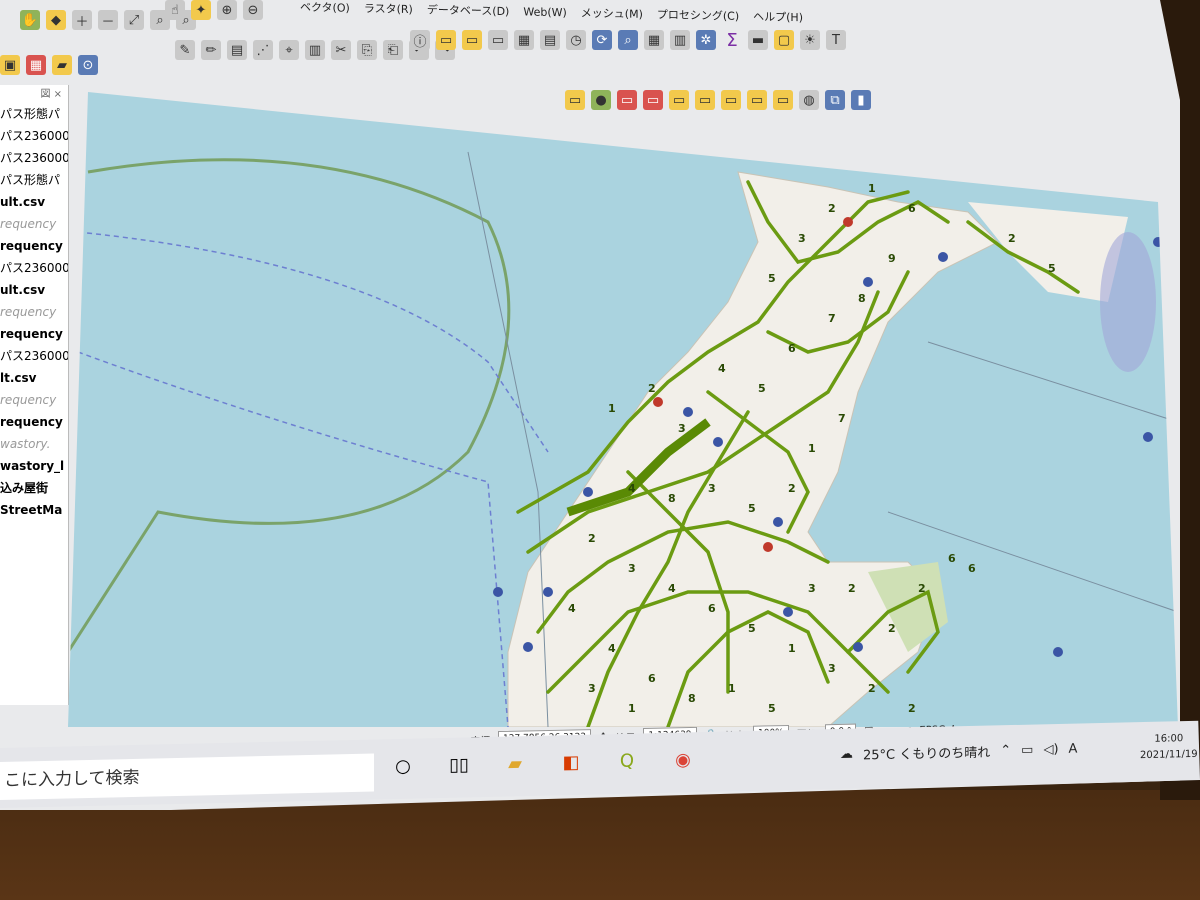 This screenshot has height=900, width=1200. I want to click on plugin-7-icon: ▭, so click(731, 100).